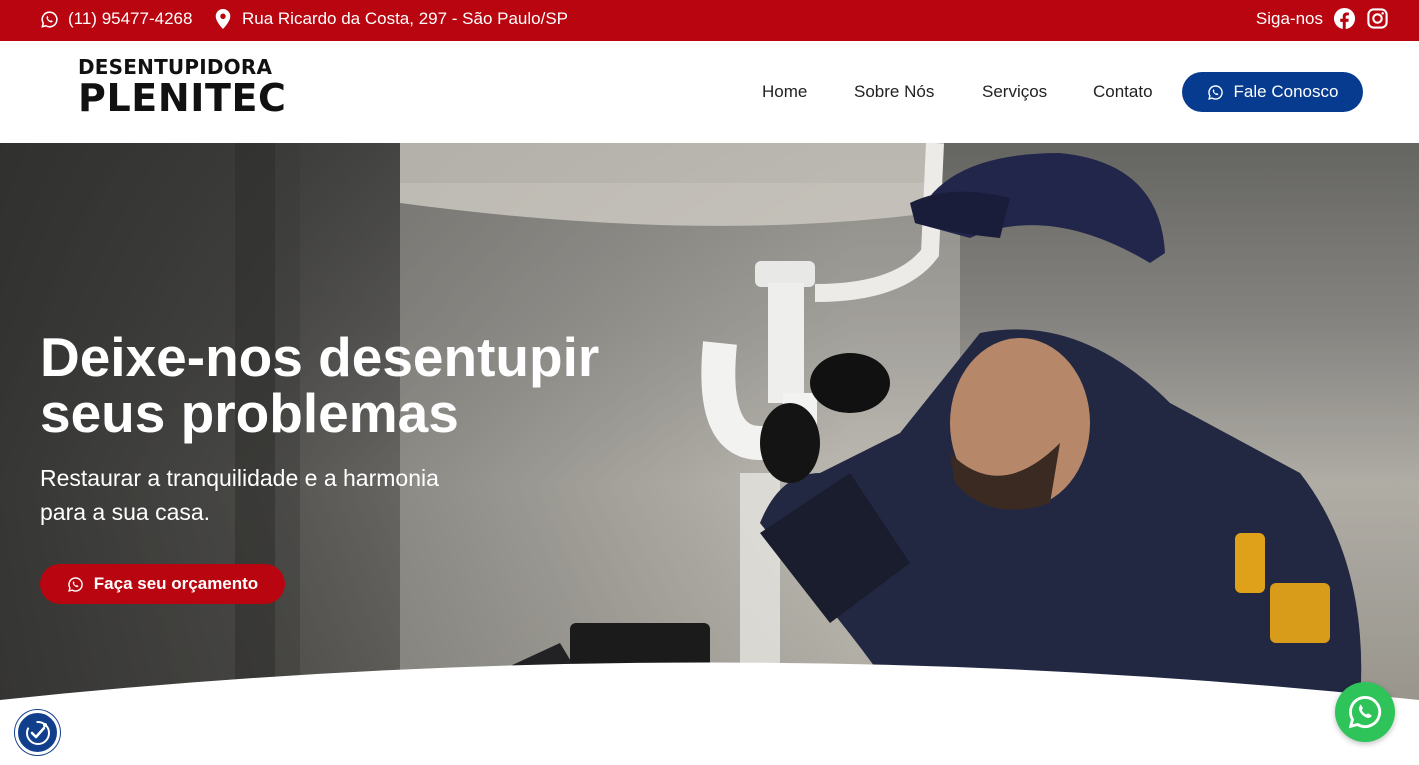  Describe the element at coordinates (223, 19) in the screenshot. I see `map-pin-icon` at that location.